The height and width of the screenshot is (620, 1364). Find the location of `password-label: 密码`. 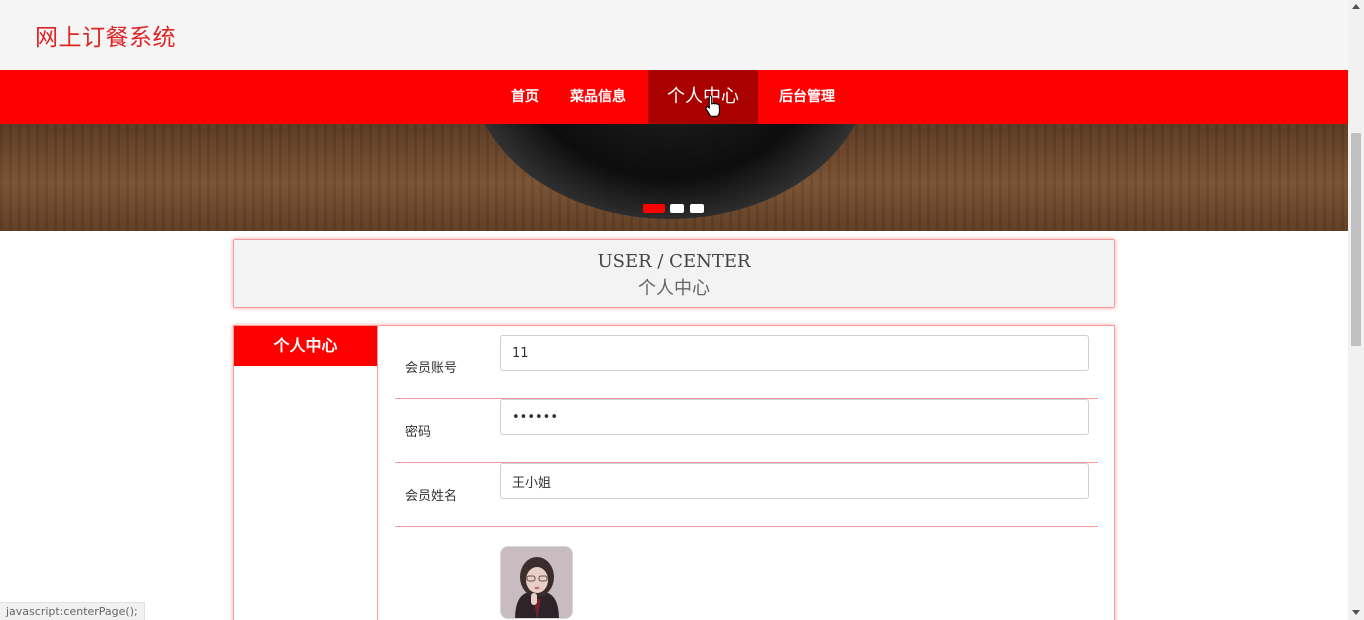

password-label: 密码 is located at coordinates (418, 432).